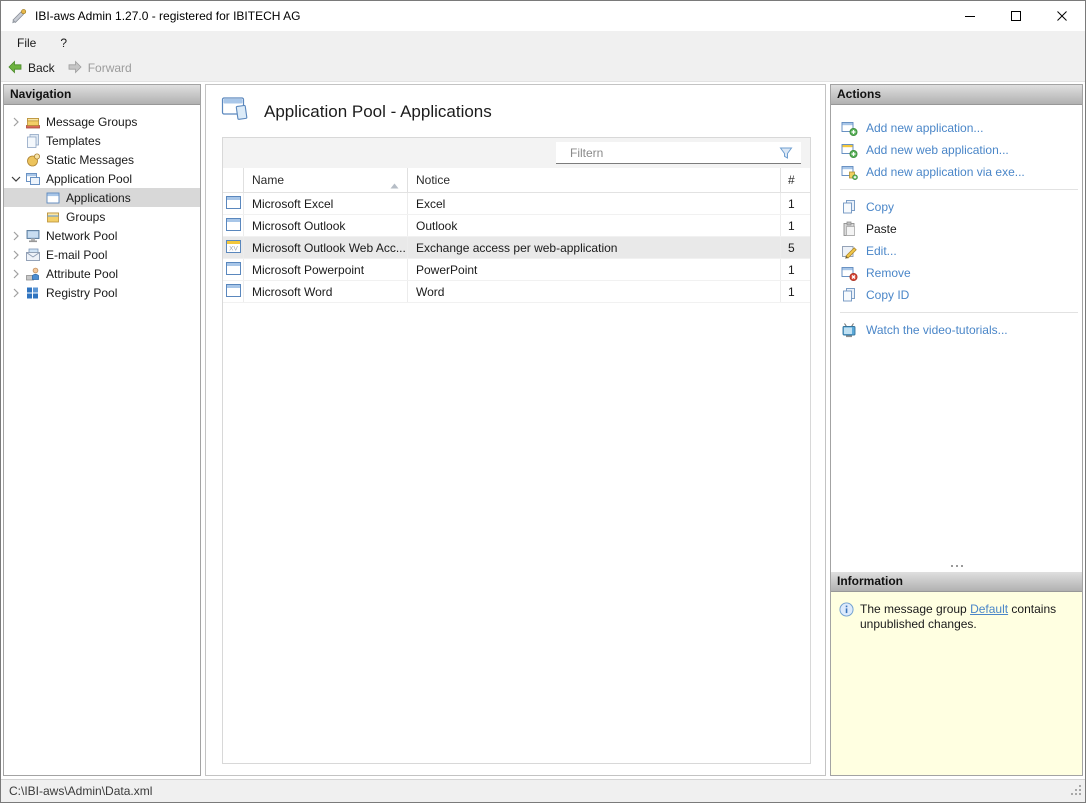 Image resolution: width=1086 pixels, height=803 pixels. I want to click on sidebar-item-label: Static Messages, so click(90, 159).